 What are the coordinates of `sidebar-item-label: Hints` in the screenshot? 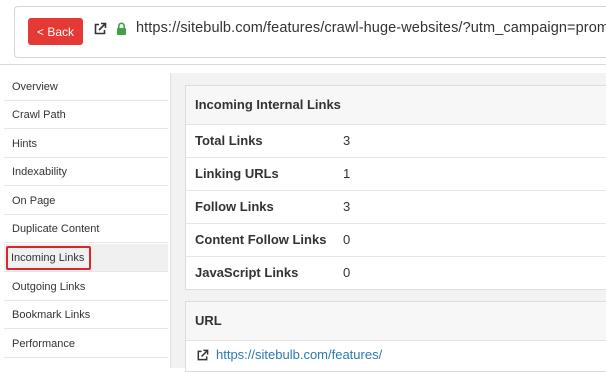 It's located at (25, 144).